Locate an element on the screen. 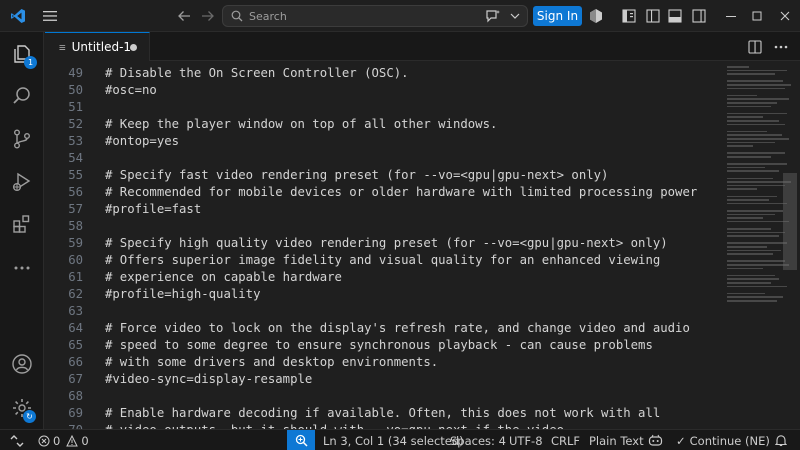 This screenshot has height=450, width=800. copilot-status-icon is located at coordinates (655, 440).